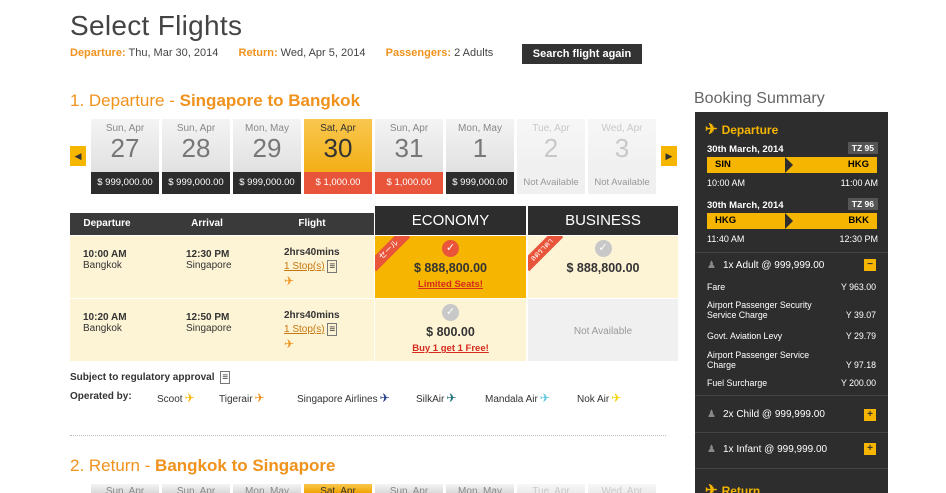  What do you see at coordinates (304, 329) in the screenshot?
I see `row2-stops-link: 1 Stop(s)` at bounding box center [304, 329].